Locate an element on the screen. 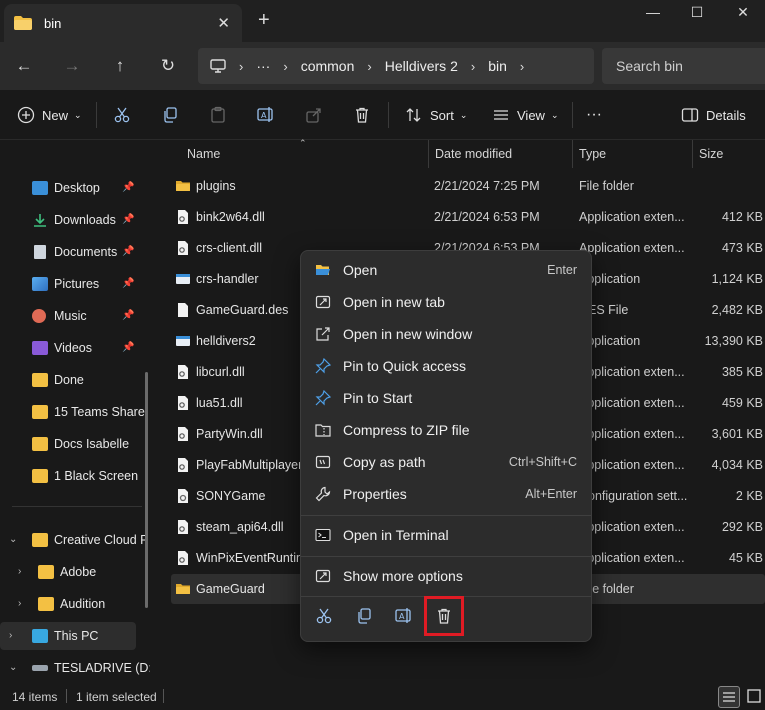 This screenshot has height=710, width=765. file-size: 473 KB is located at coordinates (742, 248).